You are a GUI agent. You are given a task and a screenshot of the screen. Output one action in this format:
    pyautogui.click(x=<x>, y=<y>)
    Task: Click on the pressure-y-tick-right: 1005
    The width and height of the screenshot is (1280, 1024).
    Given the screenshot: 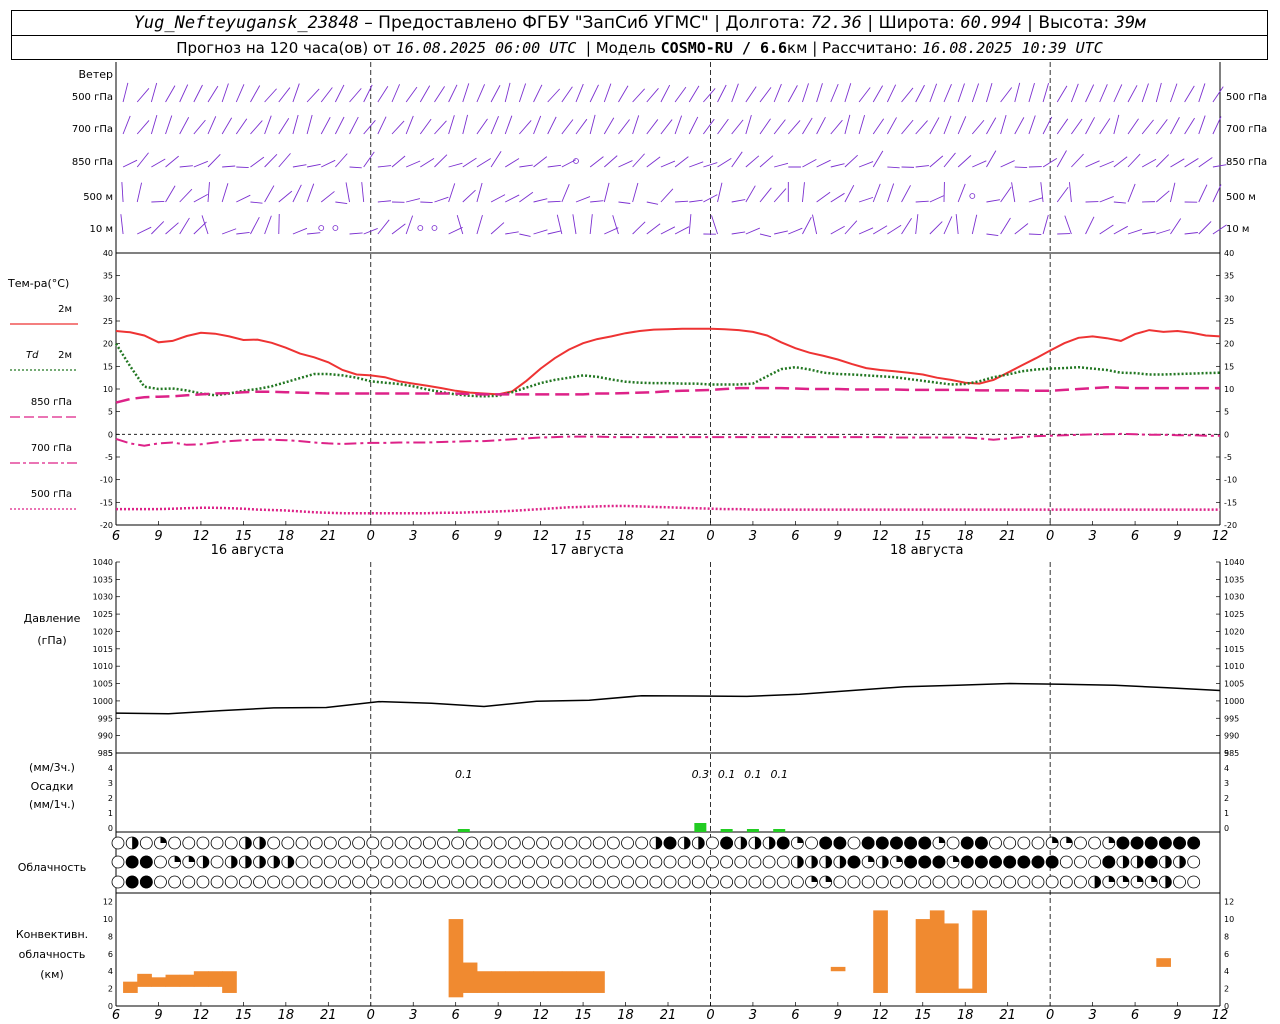 What is the action you would take?
    pyautogui.click(x=1234, y=684)
    